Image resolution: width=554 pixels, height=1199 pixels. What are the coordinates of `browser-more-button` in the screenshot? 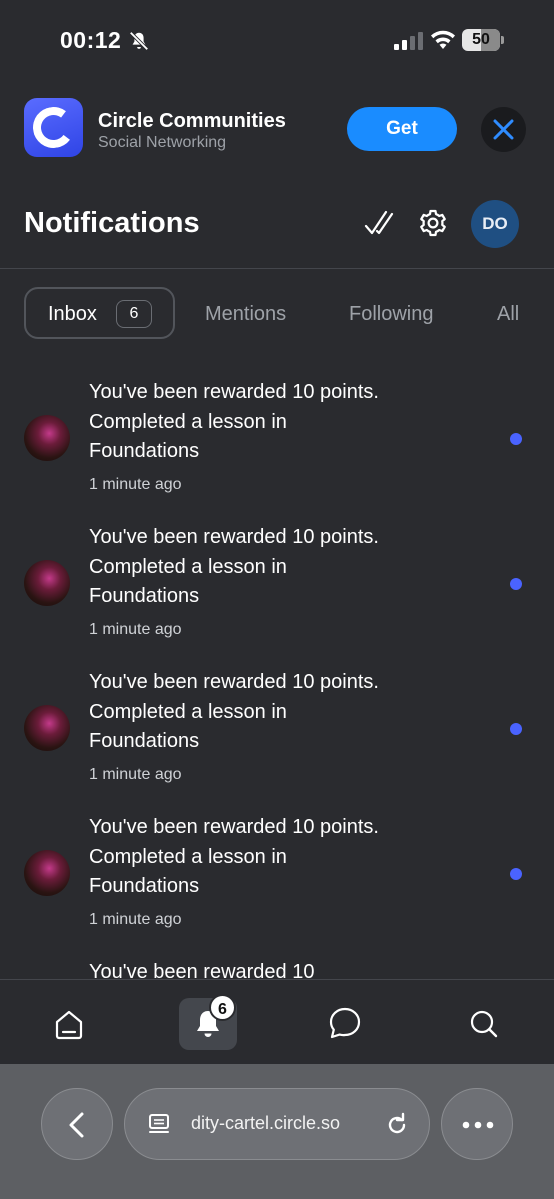 It's located at (477, 1124).